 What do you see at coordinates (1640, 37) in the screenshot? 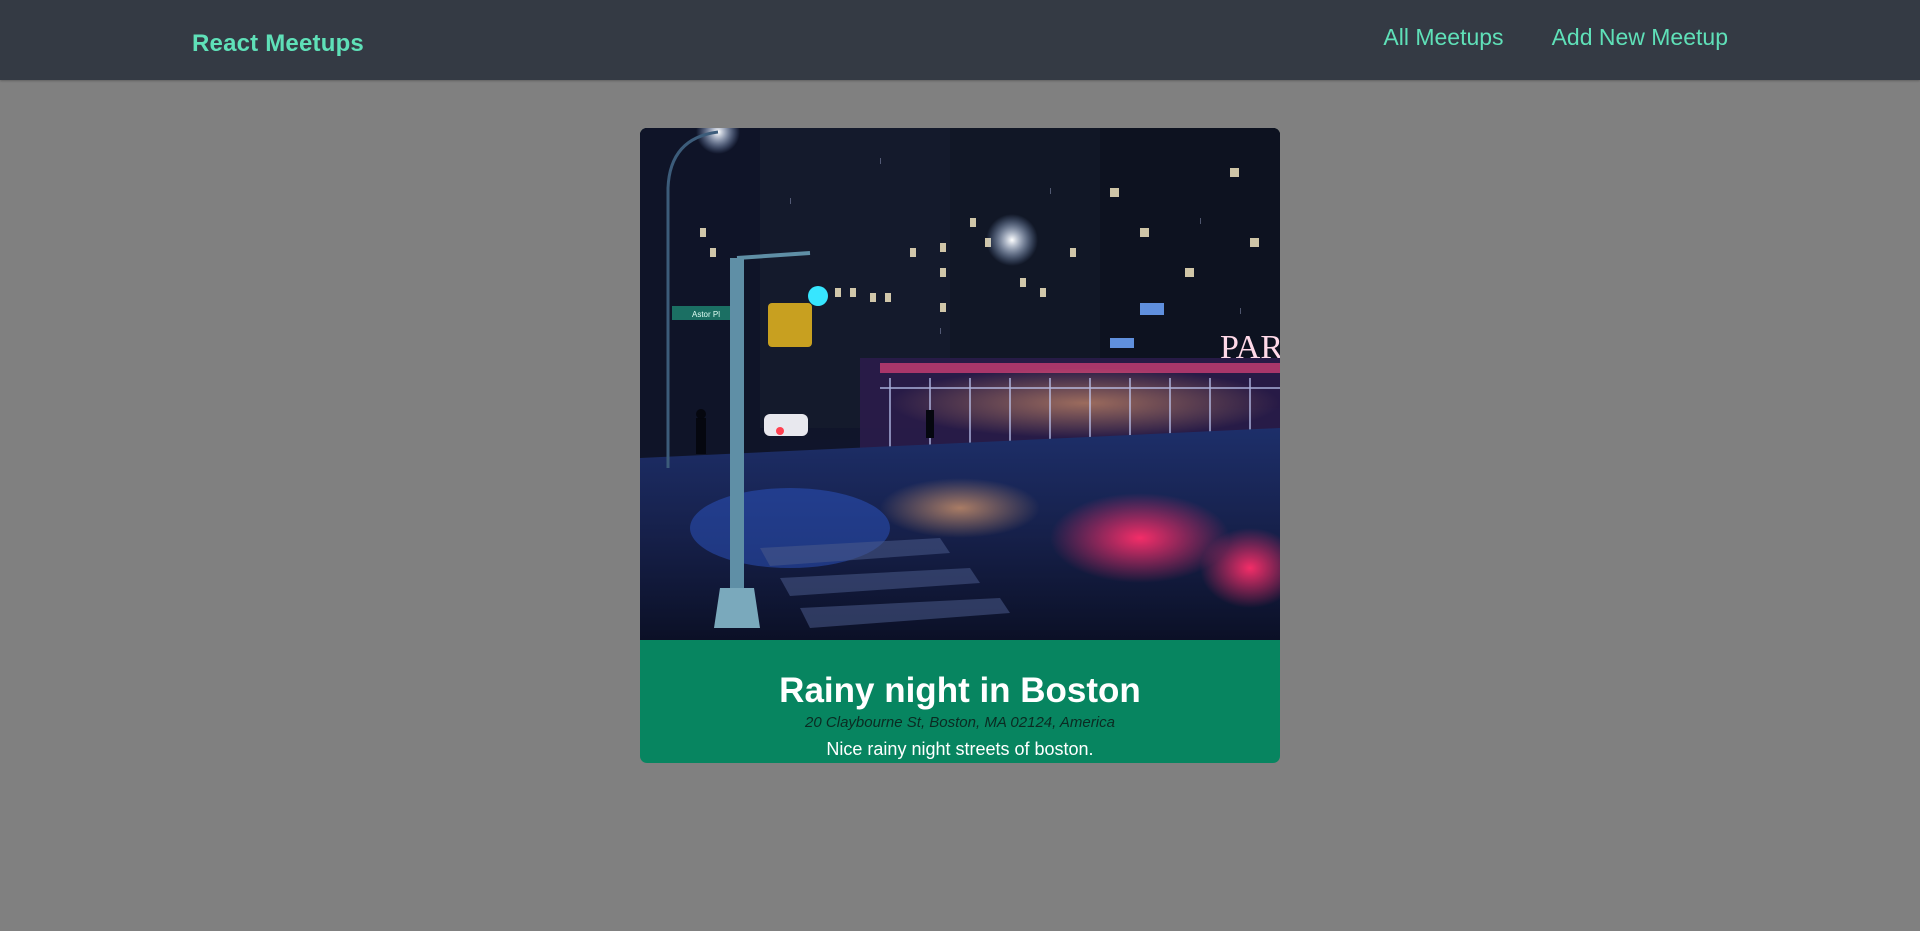
I see `nav-link-add-new-meetup: Add New Meetup` at bounding box center [1640, 37].